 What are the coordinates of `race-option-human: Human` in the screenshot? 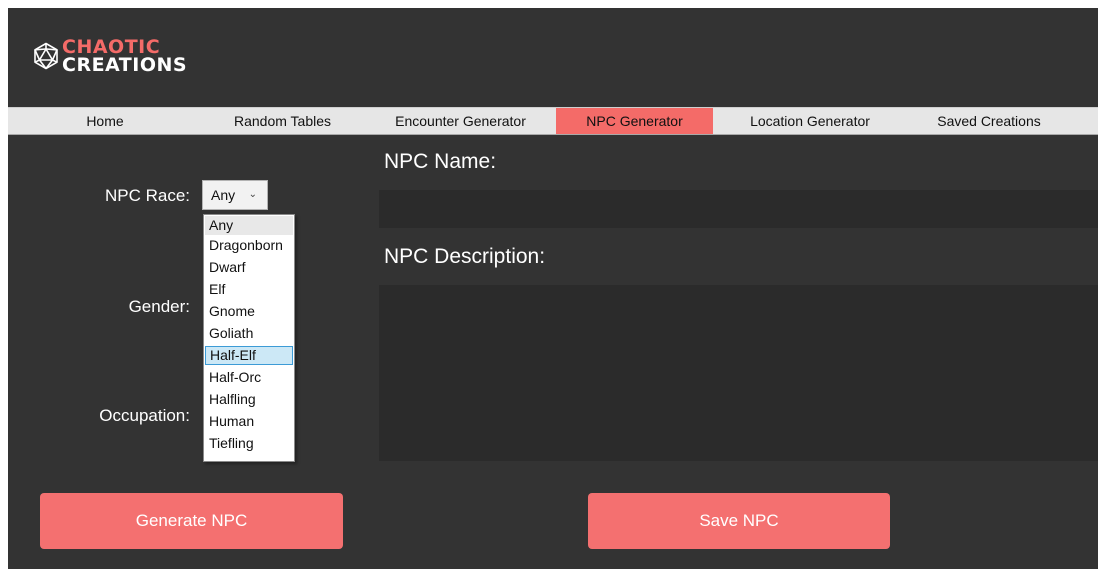 It's located at (249, 421).